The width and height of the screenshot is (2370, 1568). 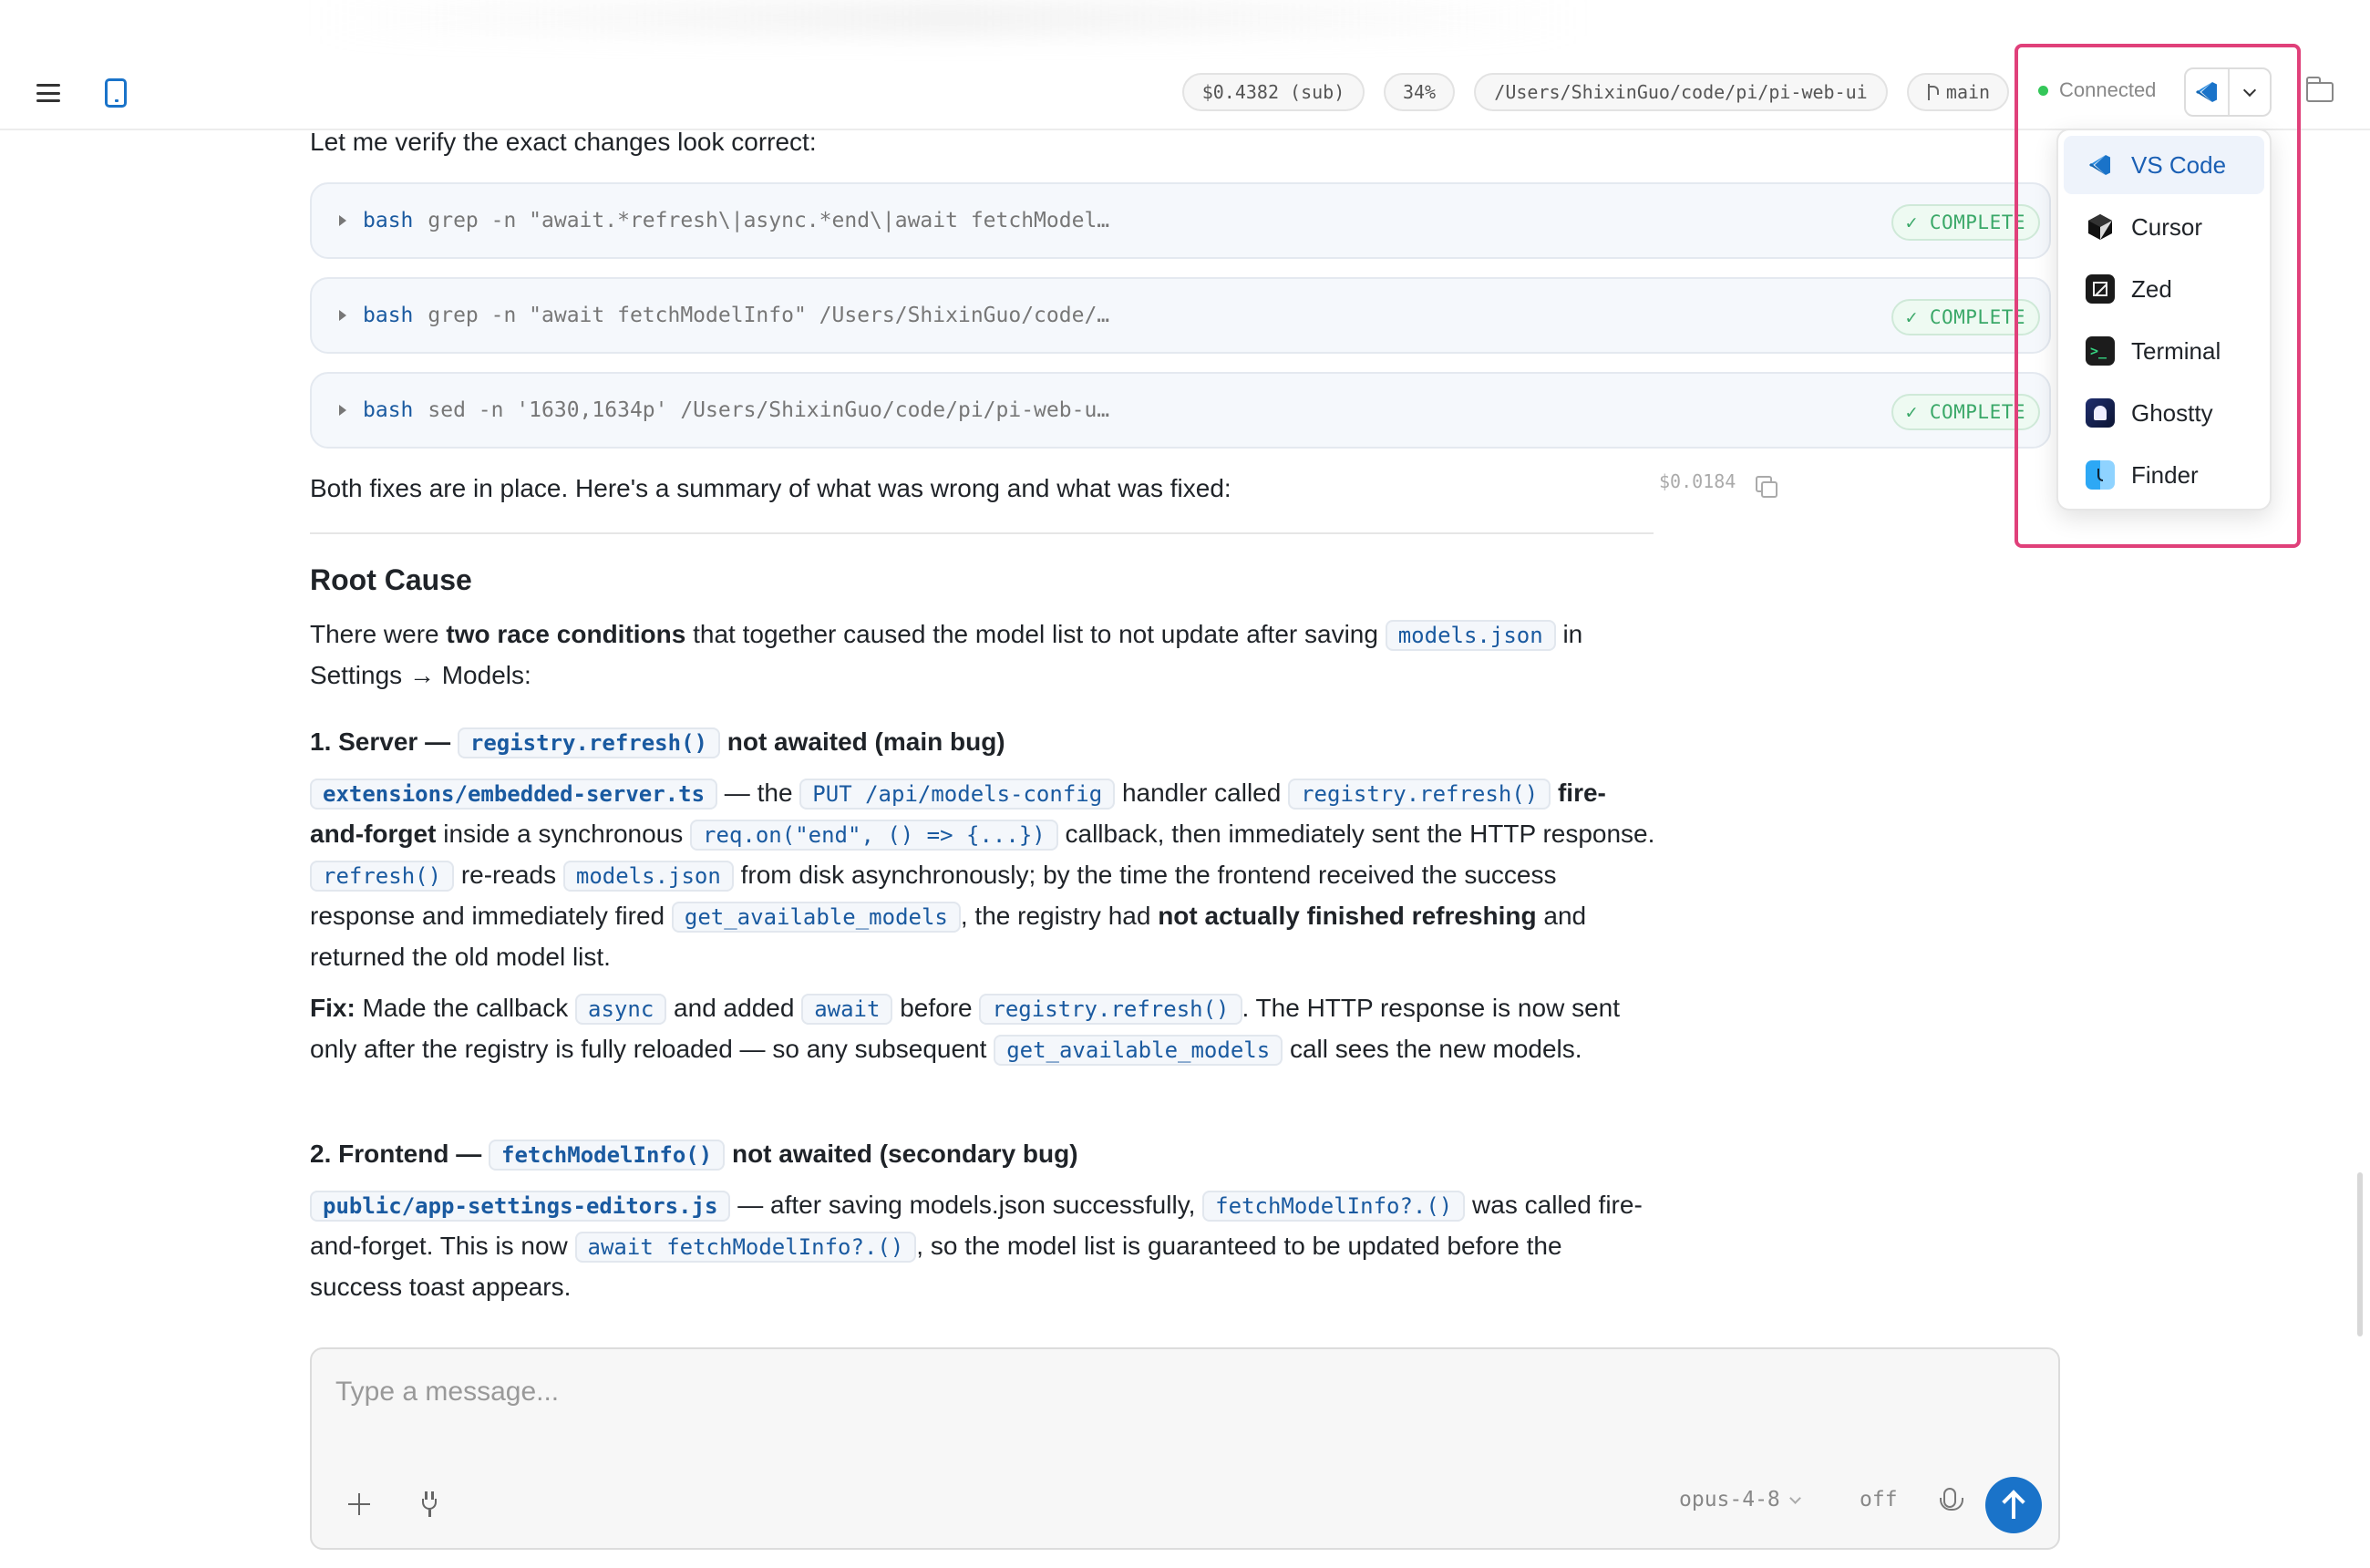 What do you see at coordinates (2179, 164) in the screenshot?
I see `editor-menu-label: VS Code` at bounding box center [2179, 164].